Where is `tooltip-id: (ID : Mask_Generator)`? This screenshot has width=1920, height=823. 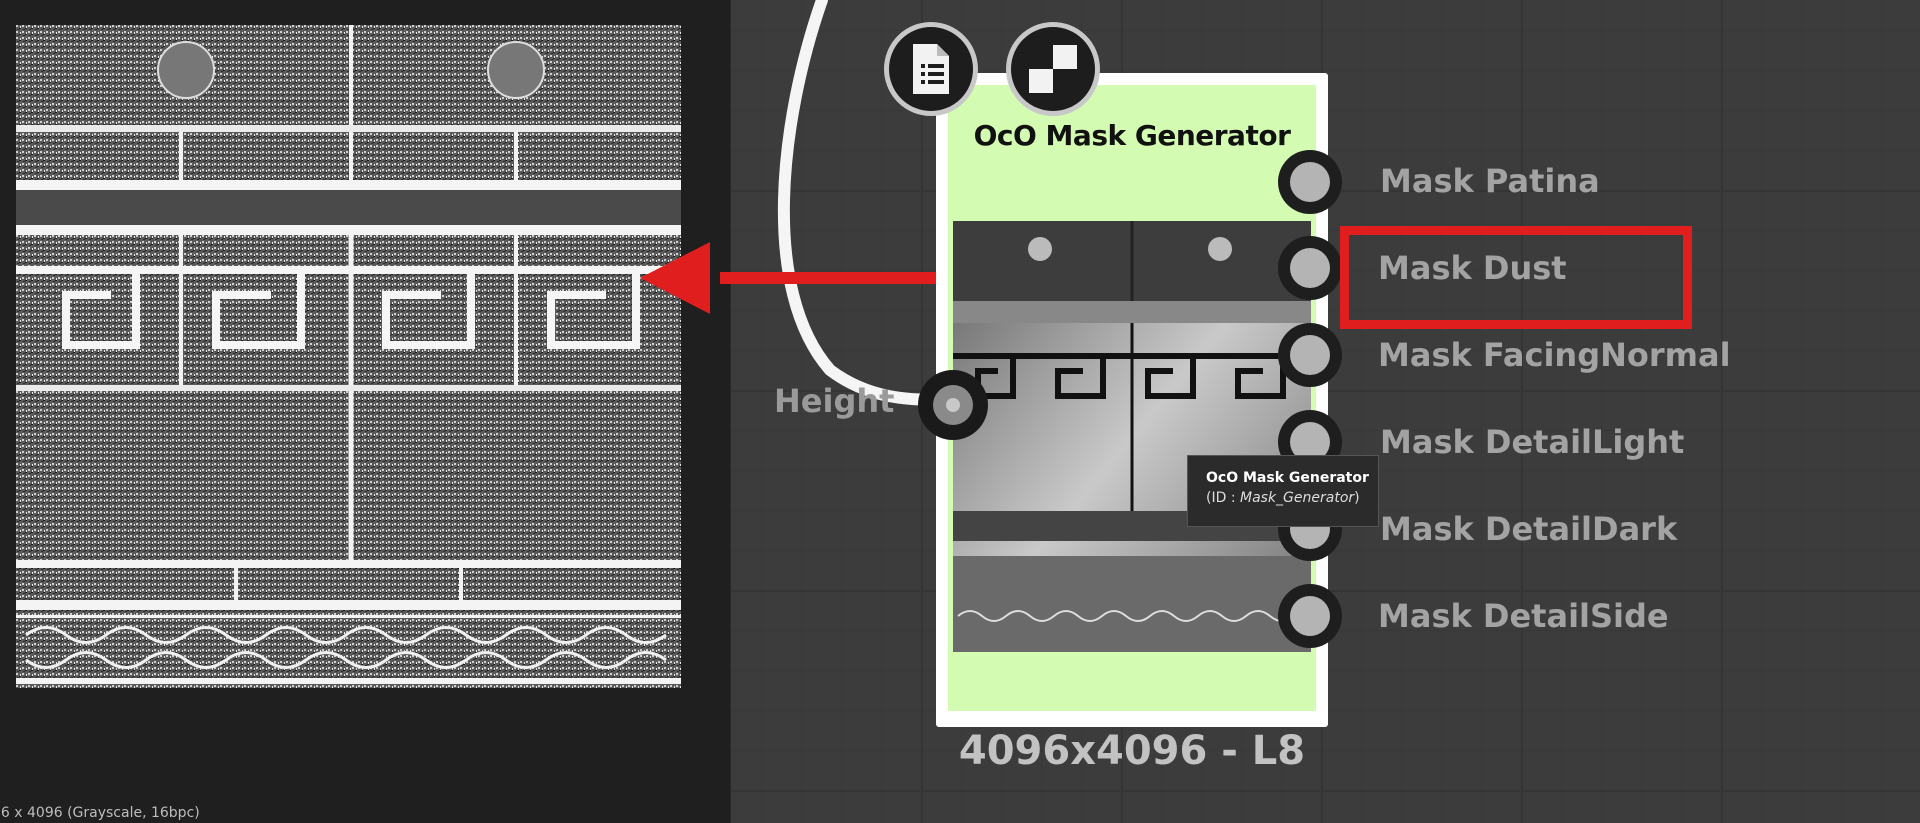
tooltip-id: (ID : Mask_Generator) is located at coordinates (1292, 498).